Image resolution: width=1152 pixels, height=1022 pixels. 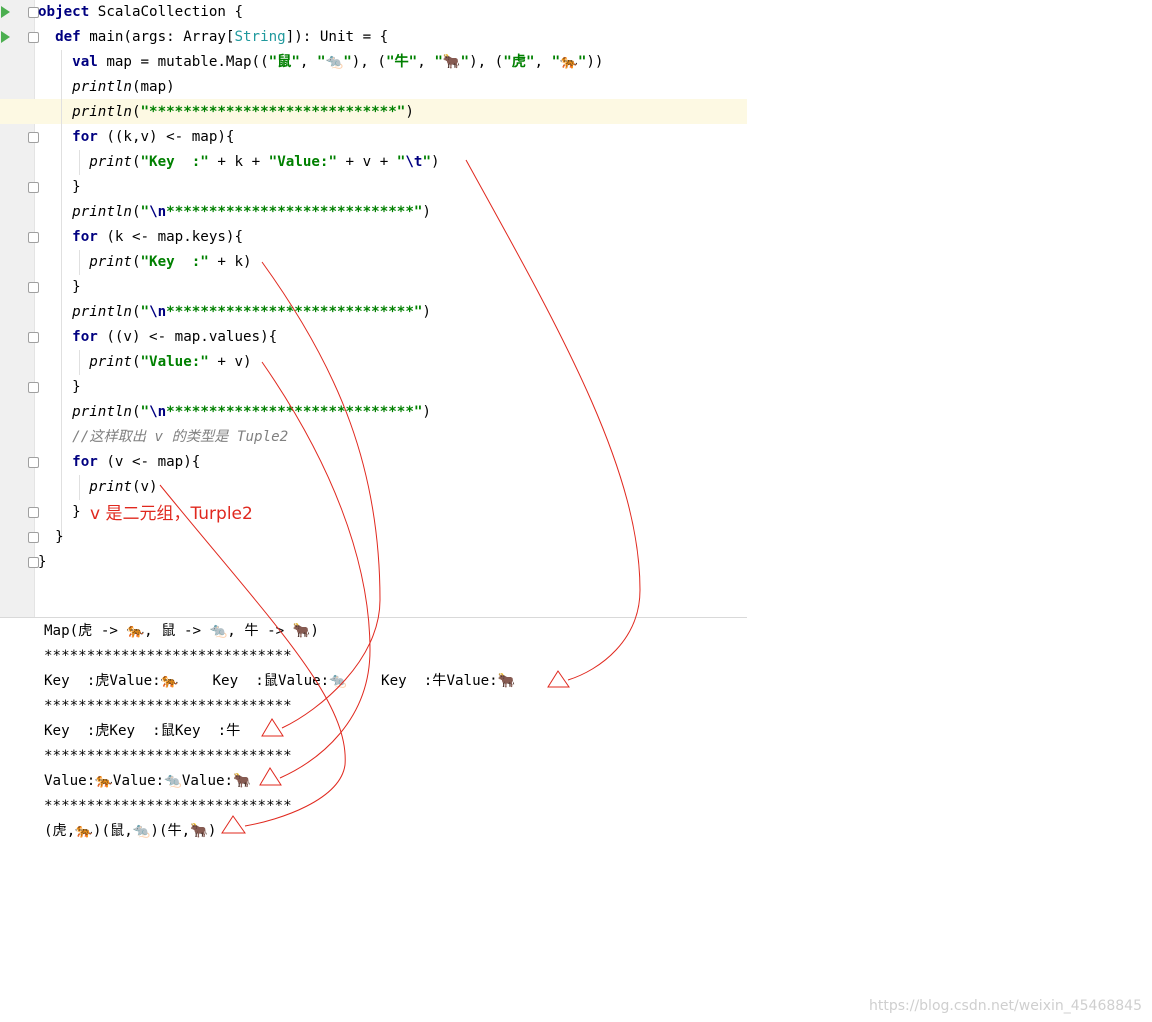 I want to click on code-line: print(v), so click(x=97, y=487).